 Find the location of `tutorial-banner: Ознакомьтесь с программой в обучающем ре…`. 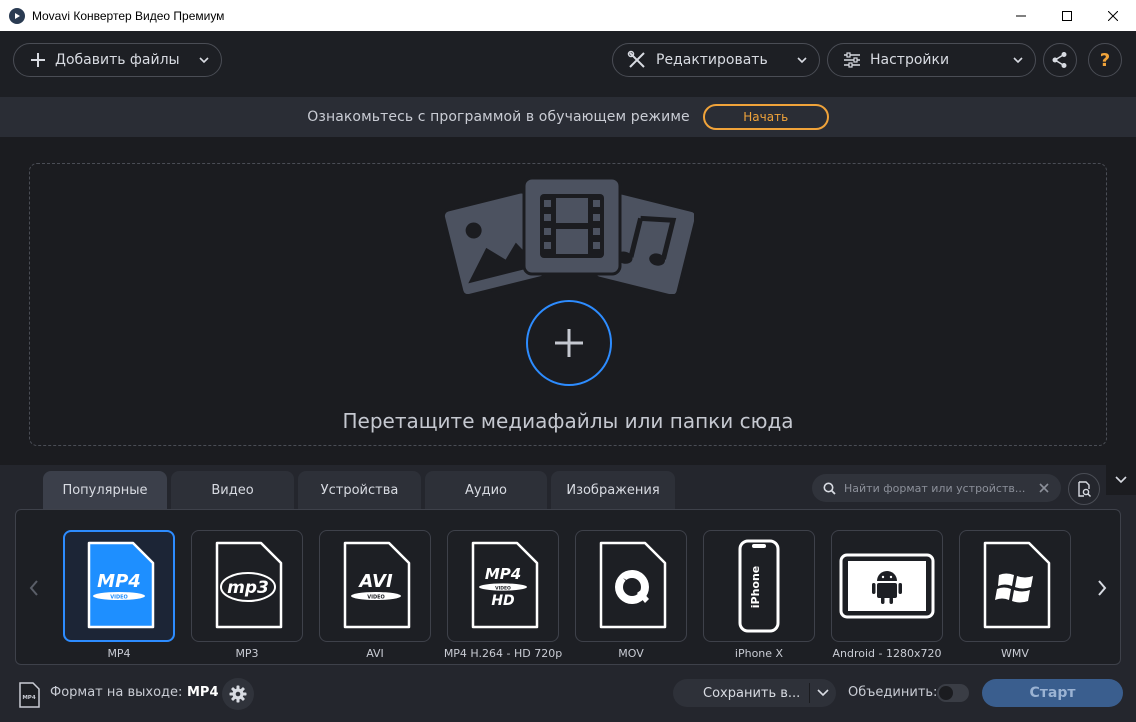

tutorial-banner: Ознакомьтесь с программой в обучающем ре… is located at coordinates (568, 117).